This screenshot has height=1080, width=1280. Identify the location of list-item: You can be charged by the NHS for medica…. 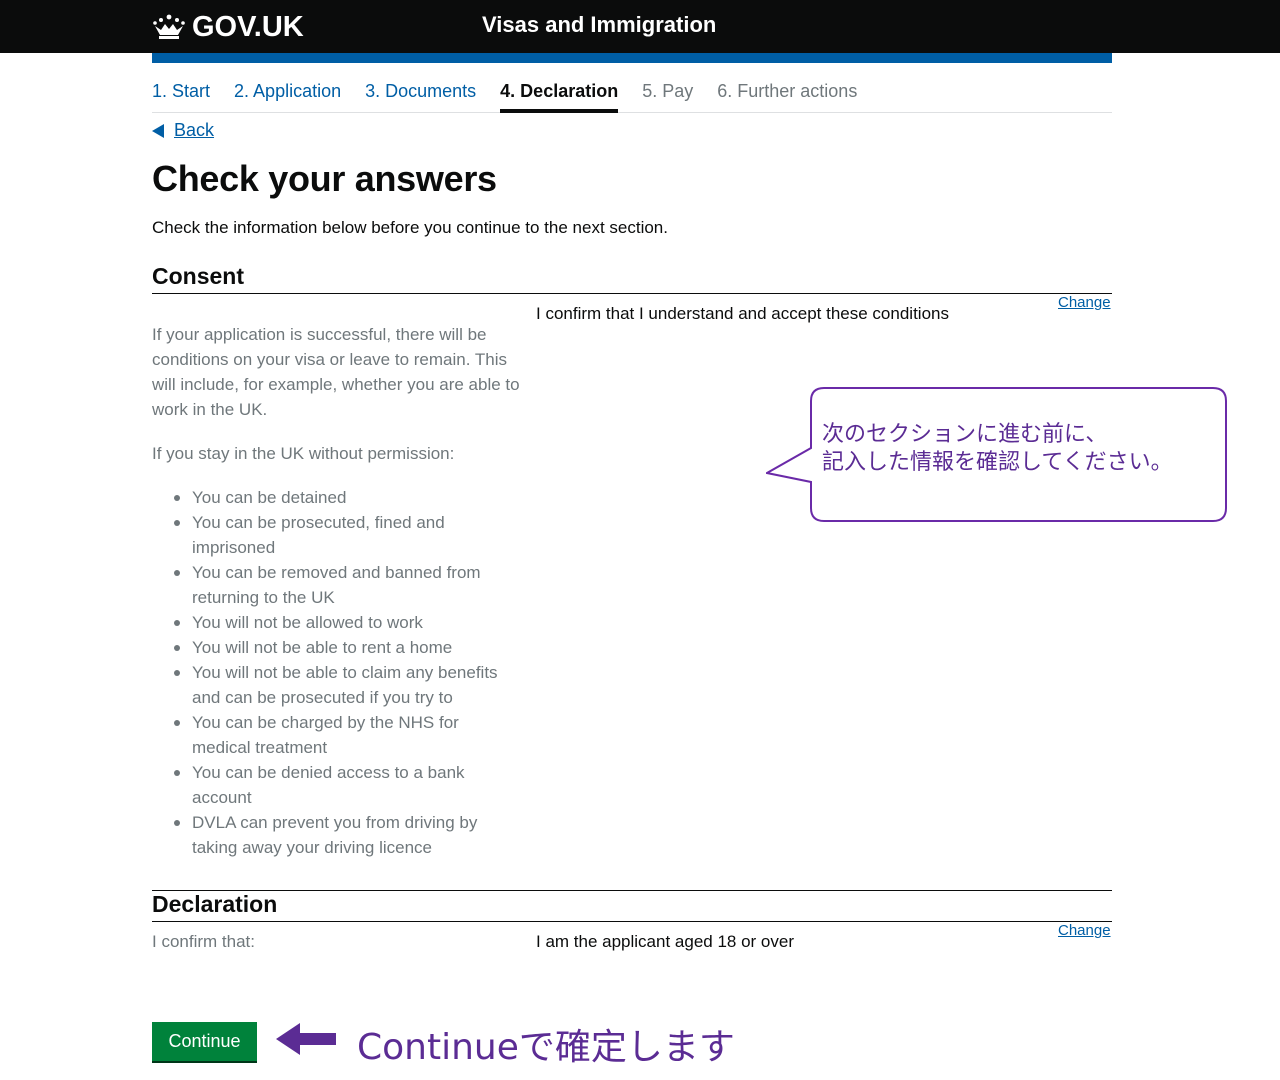
(347, 735).